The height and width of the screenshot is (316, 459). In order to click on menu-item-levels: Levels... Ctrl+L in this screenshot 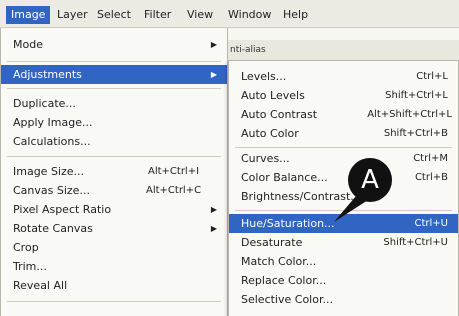, I will do `click(343, 76)`.